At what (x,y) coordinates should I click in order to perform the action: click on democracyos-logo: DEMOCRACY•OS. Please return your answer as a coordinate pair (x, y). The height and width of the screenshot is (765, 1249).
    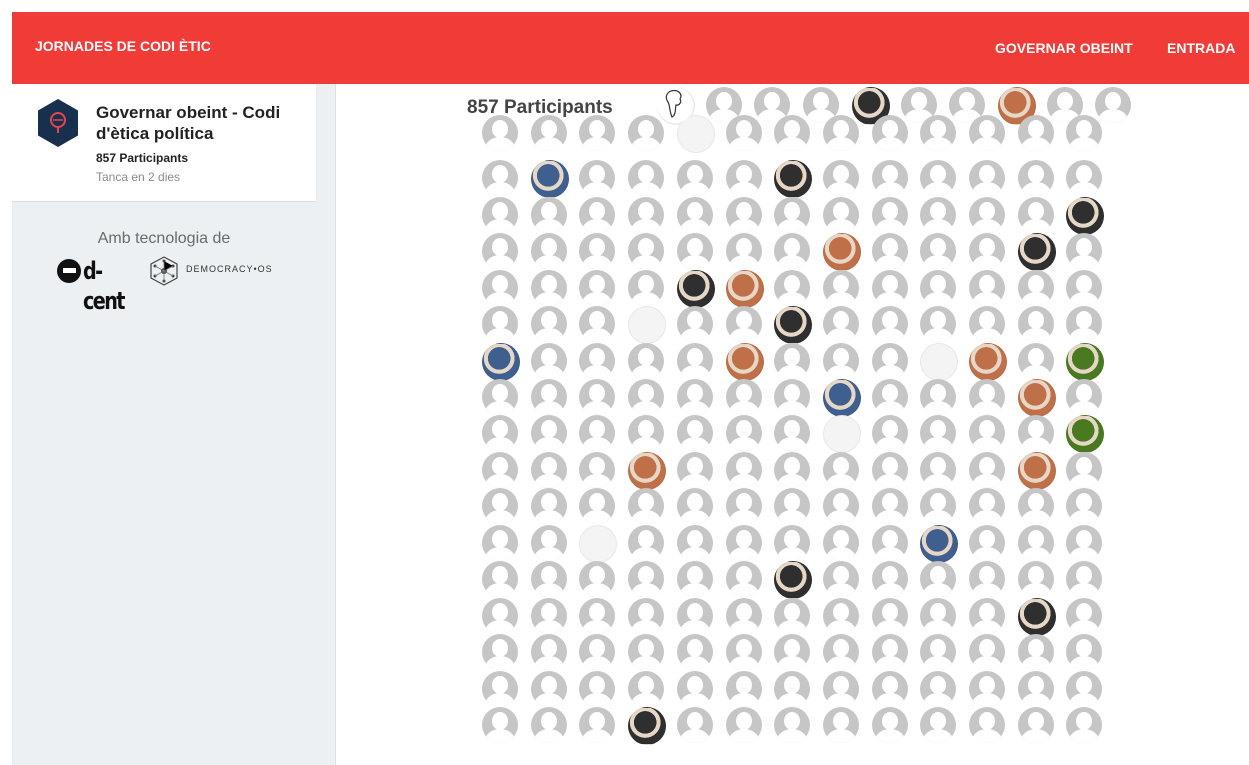
    Looking at the image, I should click on (213, 271).